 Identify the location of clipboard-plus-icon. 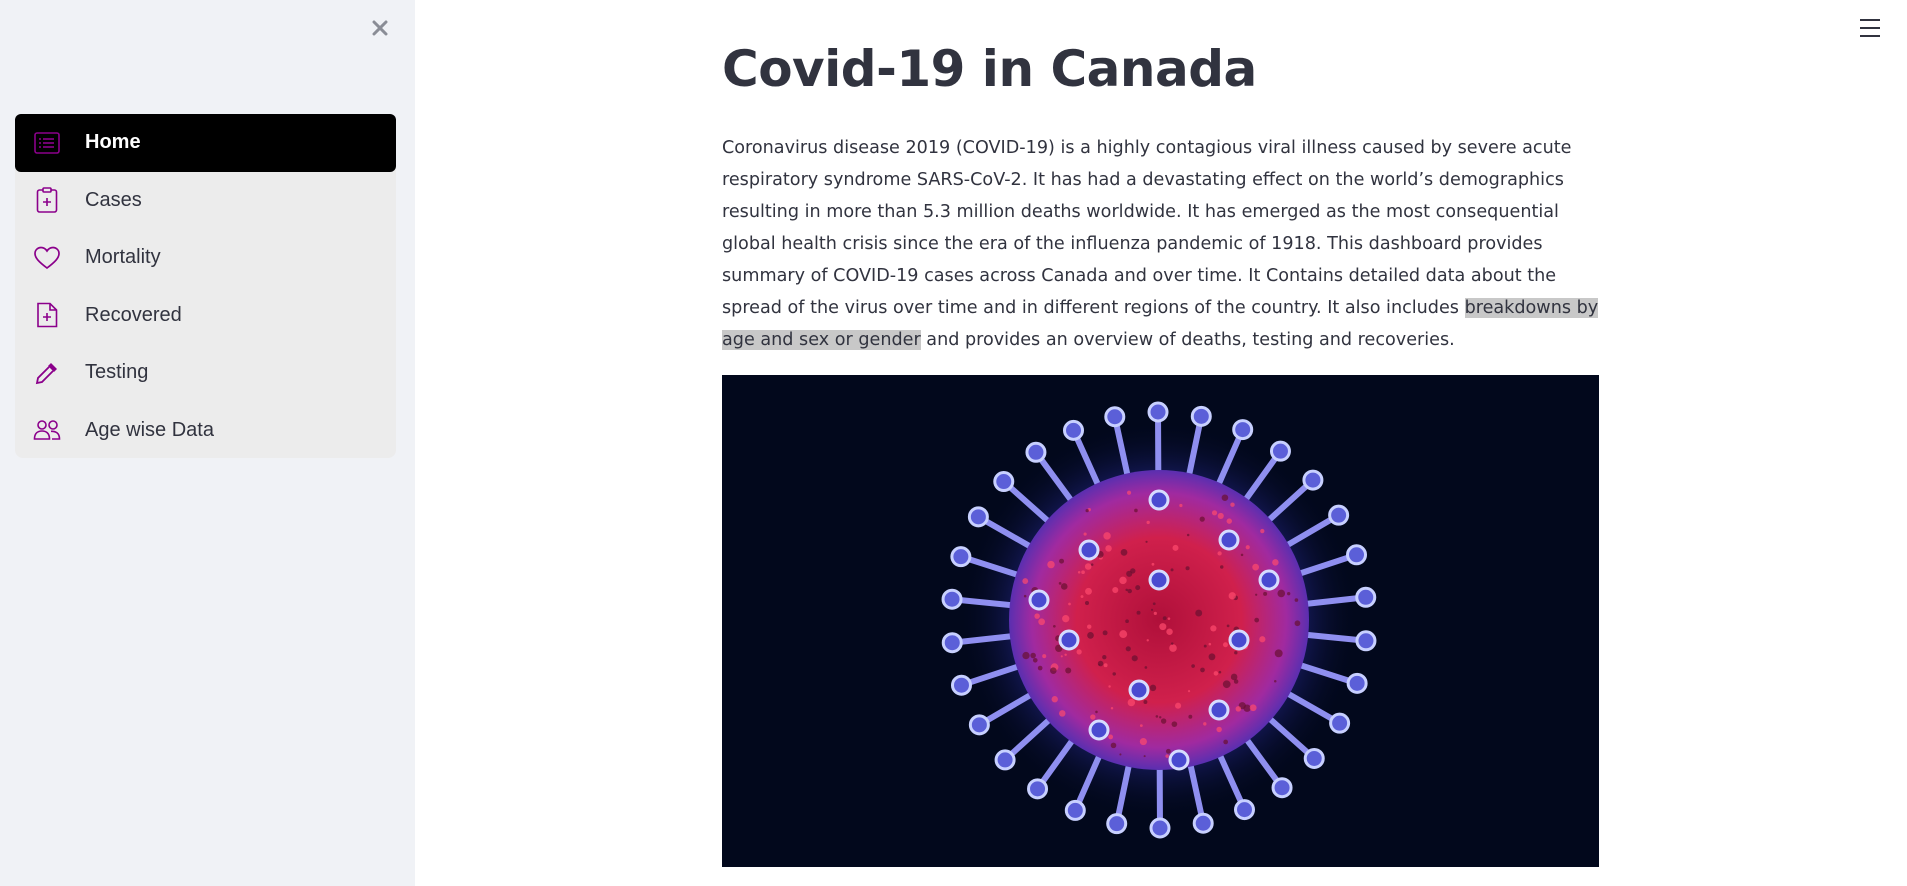
(47, 200).